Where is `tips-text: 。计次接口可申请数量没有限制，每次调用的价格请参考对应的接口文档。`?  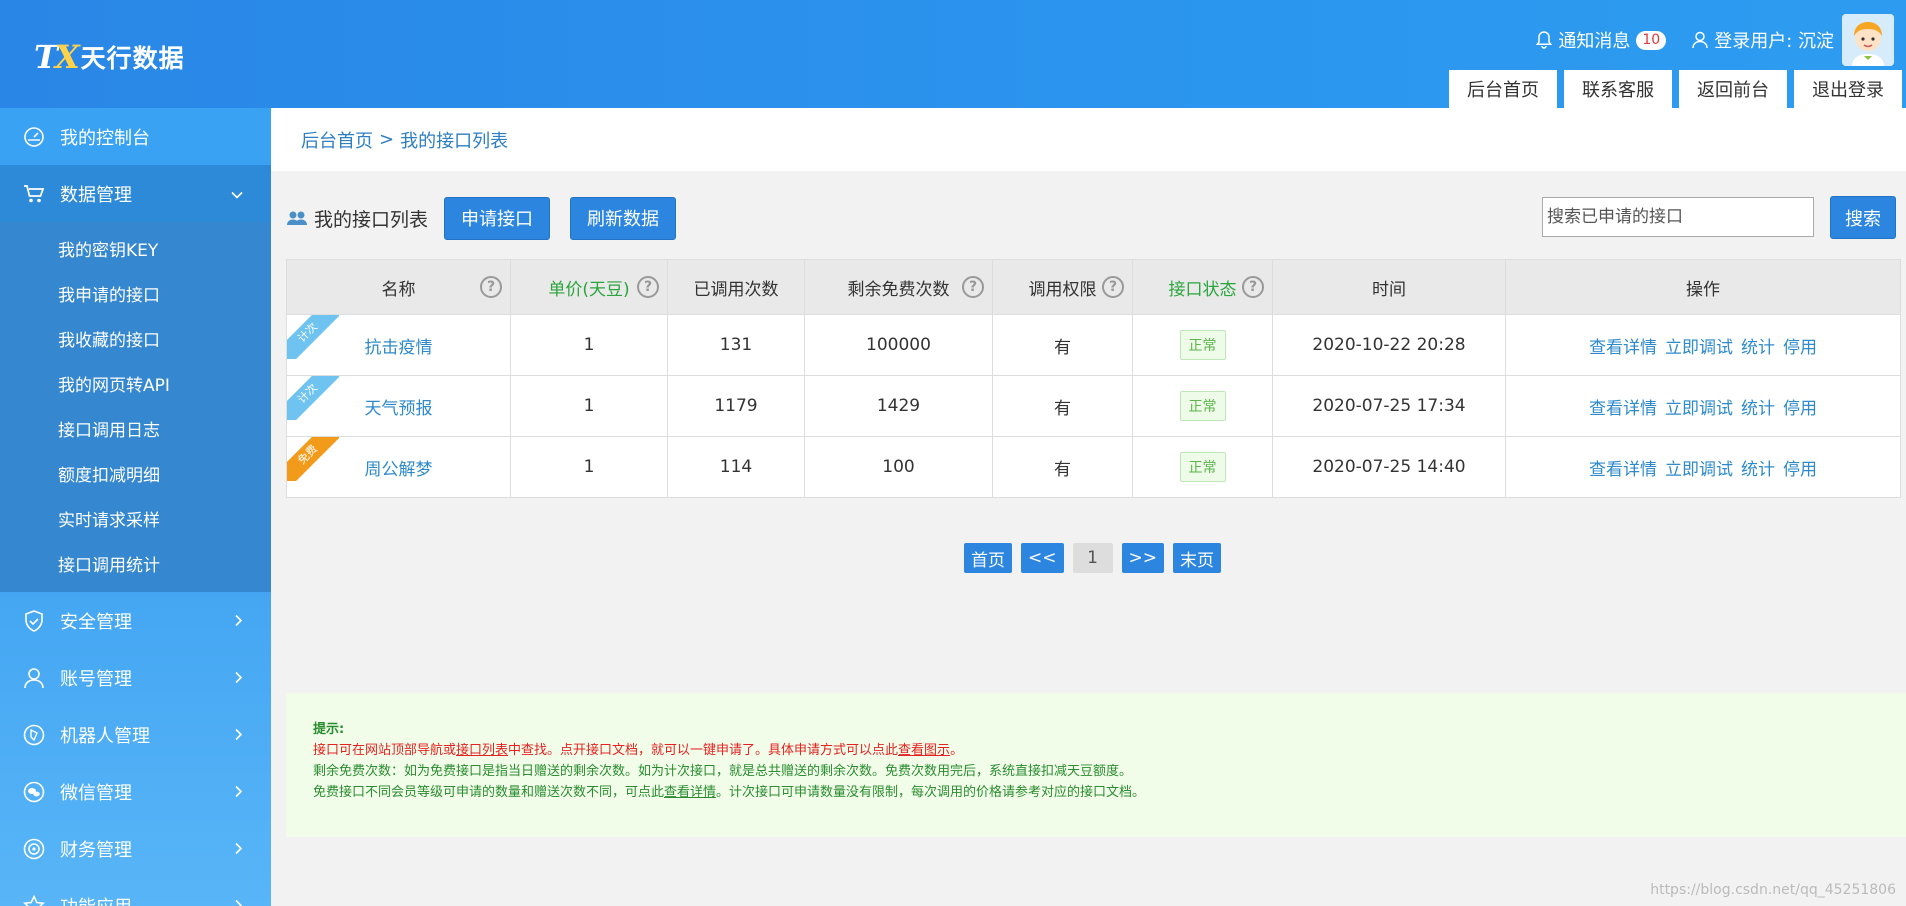
tips-text: 。计次接口可申请数量没有限制，每次调用的价格请参考对应的接口文档。 is located at coordinates (931, 792).